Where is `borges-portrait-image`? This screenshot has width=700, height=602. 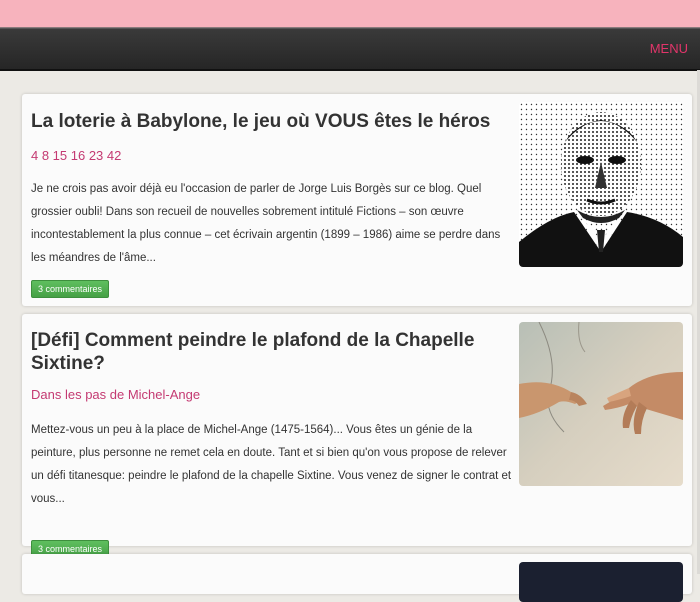
borges-portrait-image is located at coordinates (601, 184).